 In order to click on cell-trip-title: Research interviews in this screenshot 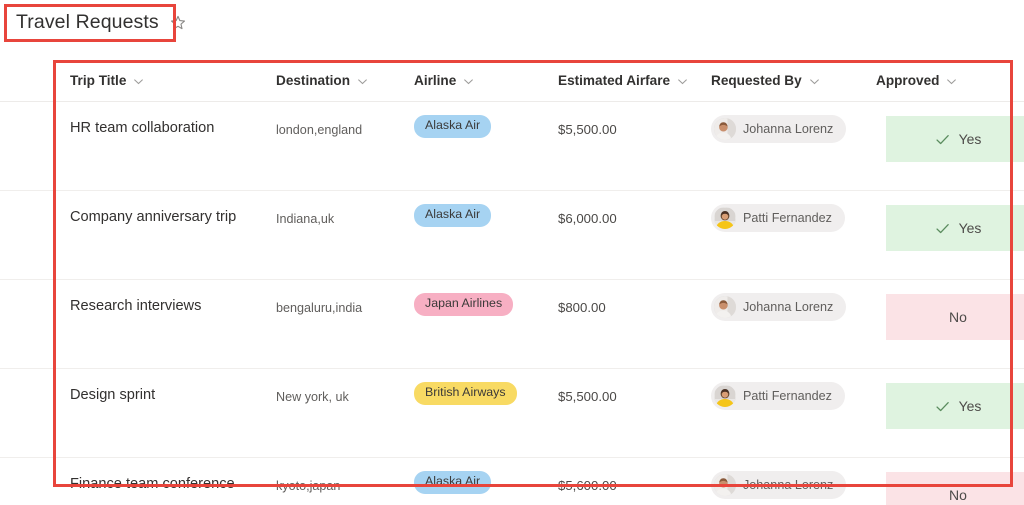, I will do `click(173, 324)`.